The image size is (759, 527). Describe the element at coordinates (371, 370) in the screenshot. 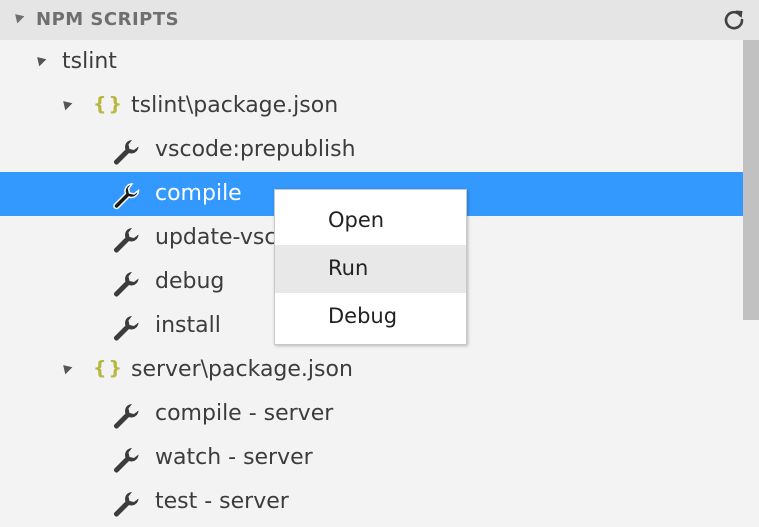

I see `tree-item-package-json: {} server\package.json` at that location.